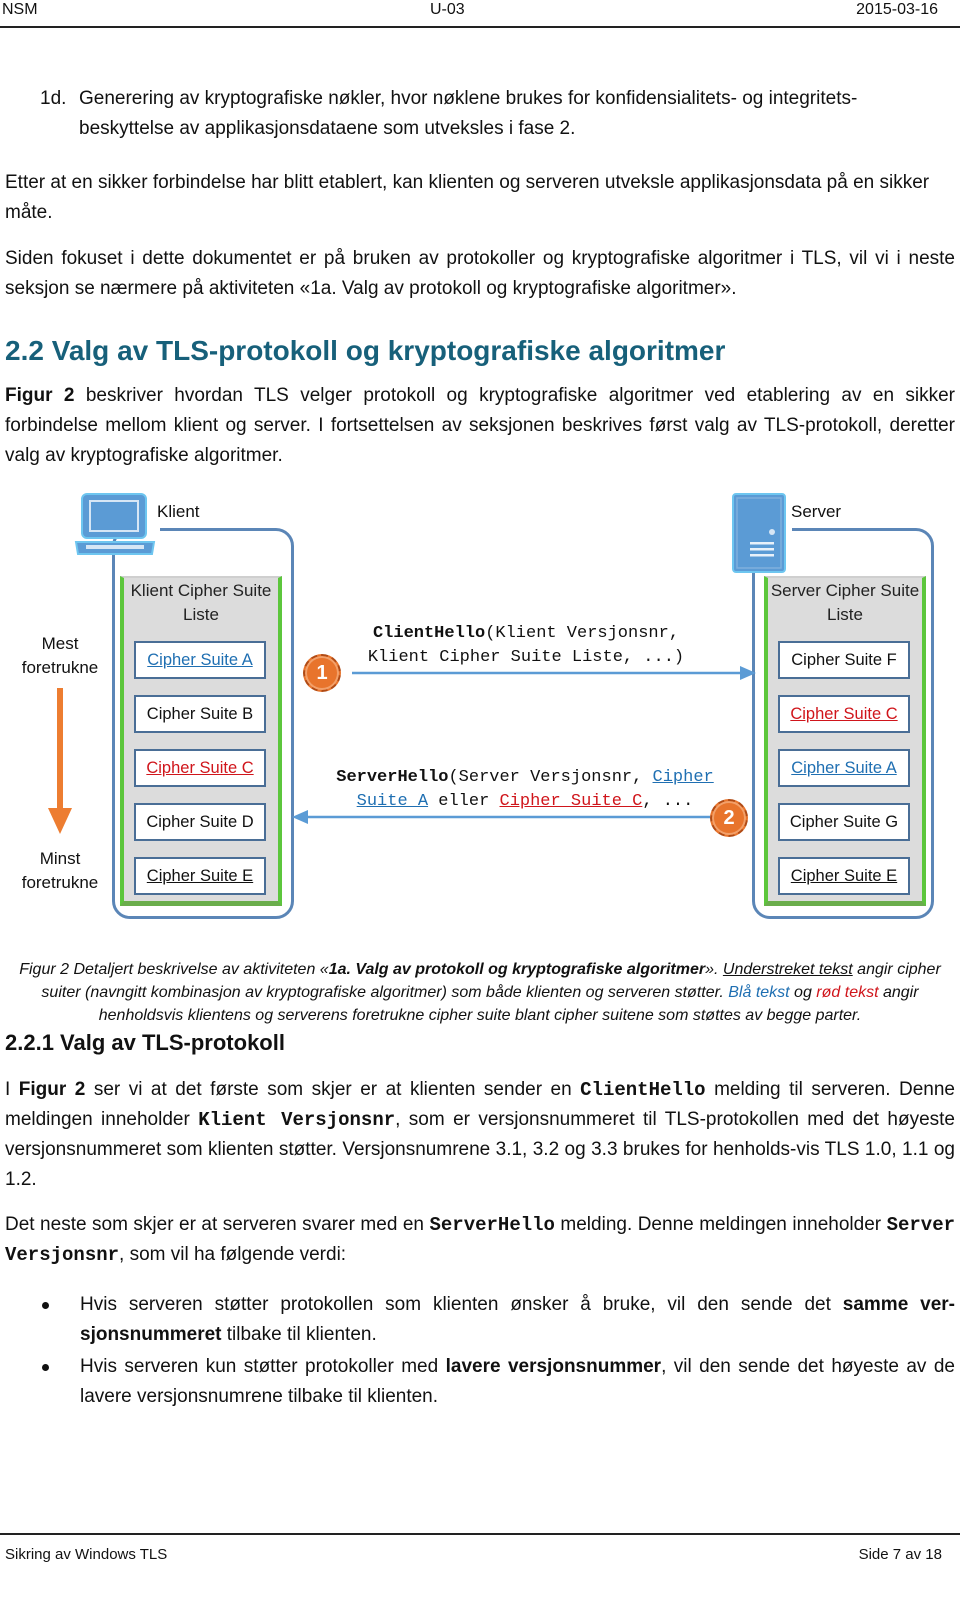 The height and width of the screenshot is (1600, 960). I want to click on server-suite-2: Cipher Suite C, so click(844, 714).